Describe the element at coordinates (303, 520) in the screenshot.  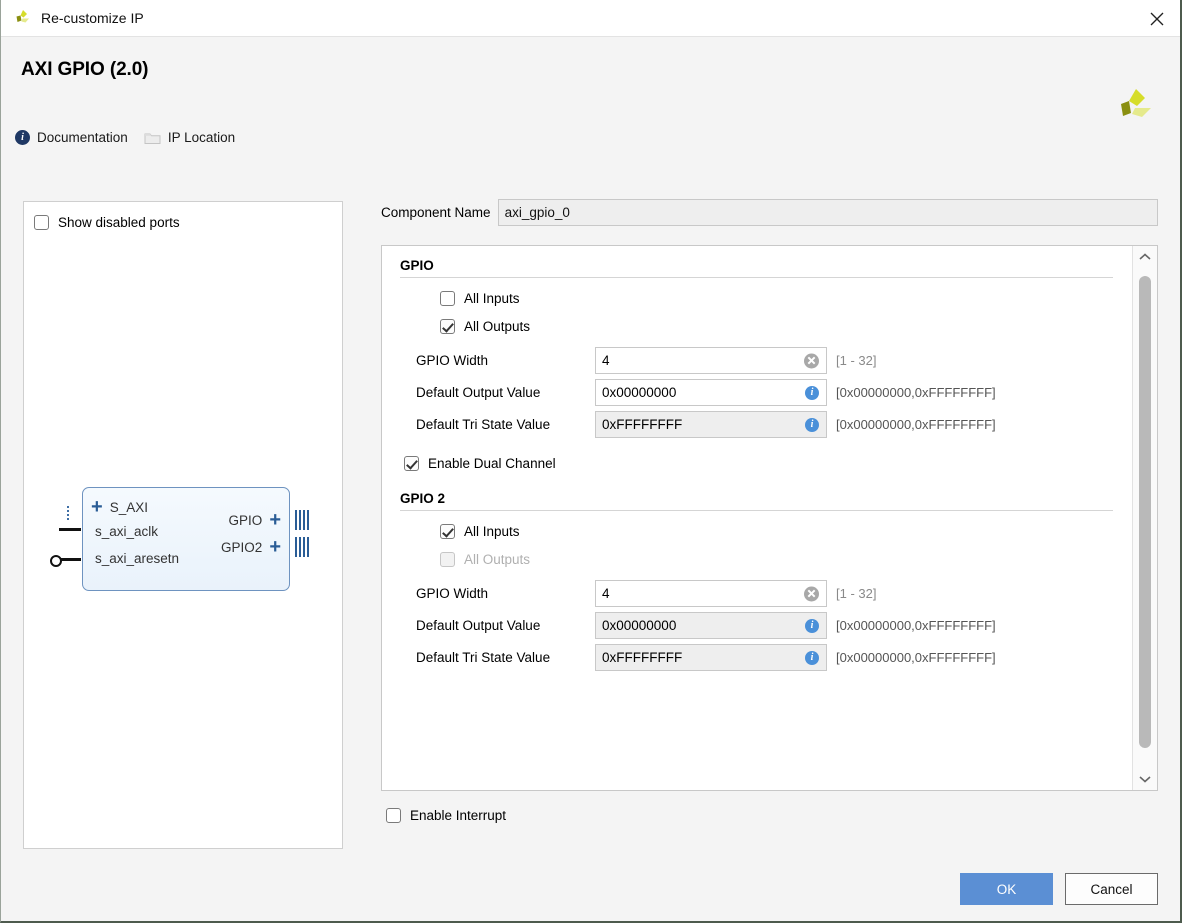
I see `gpio-bus-lines-icon` at that location.